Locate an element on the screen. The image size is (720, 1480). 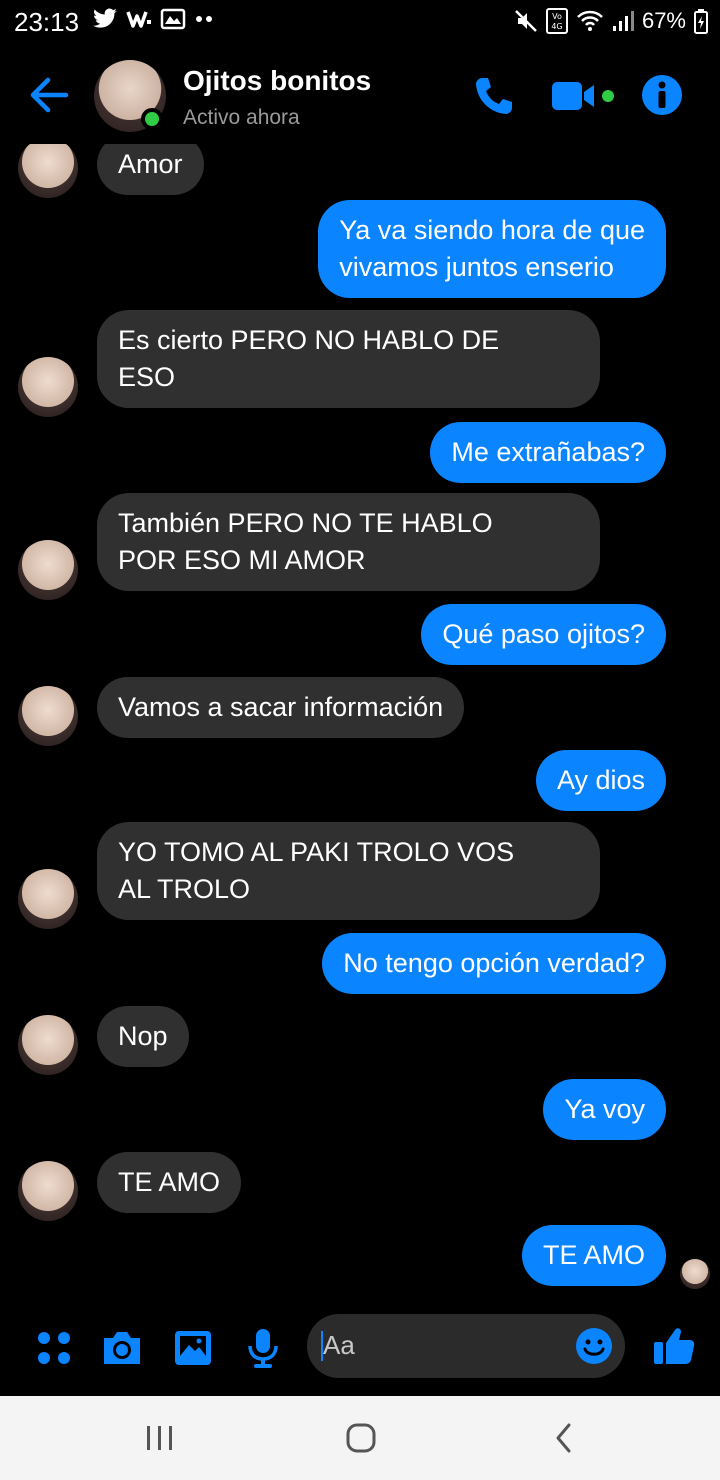
camera-icon is located at coordinates (122, 1348).